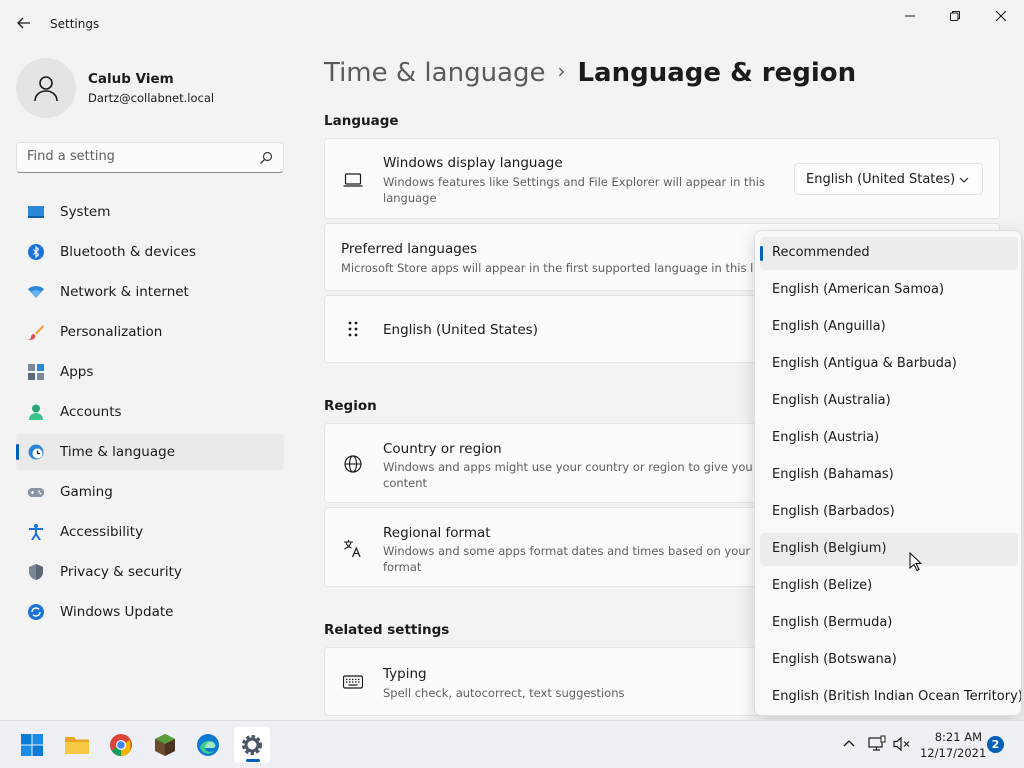 Image resolution: width=1024 pixels, height=768 pixels. I want to click on dropdown-option: English (Austria), so click(889, 438).